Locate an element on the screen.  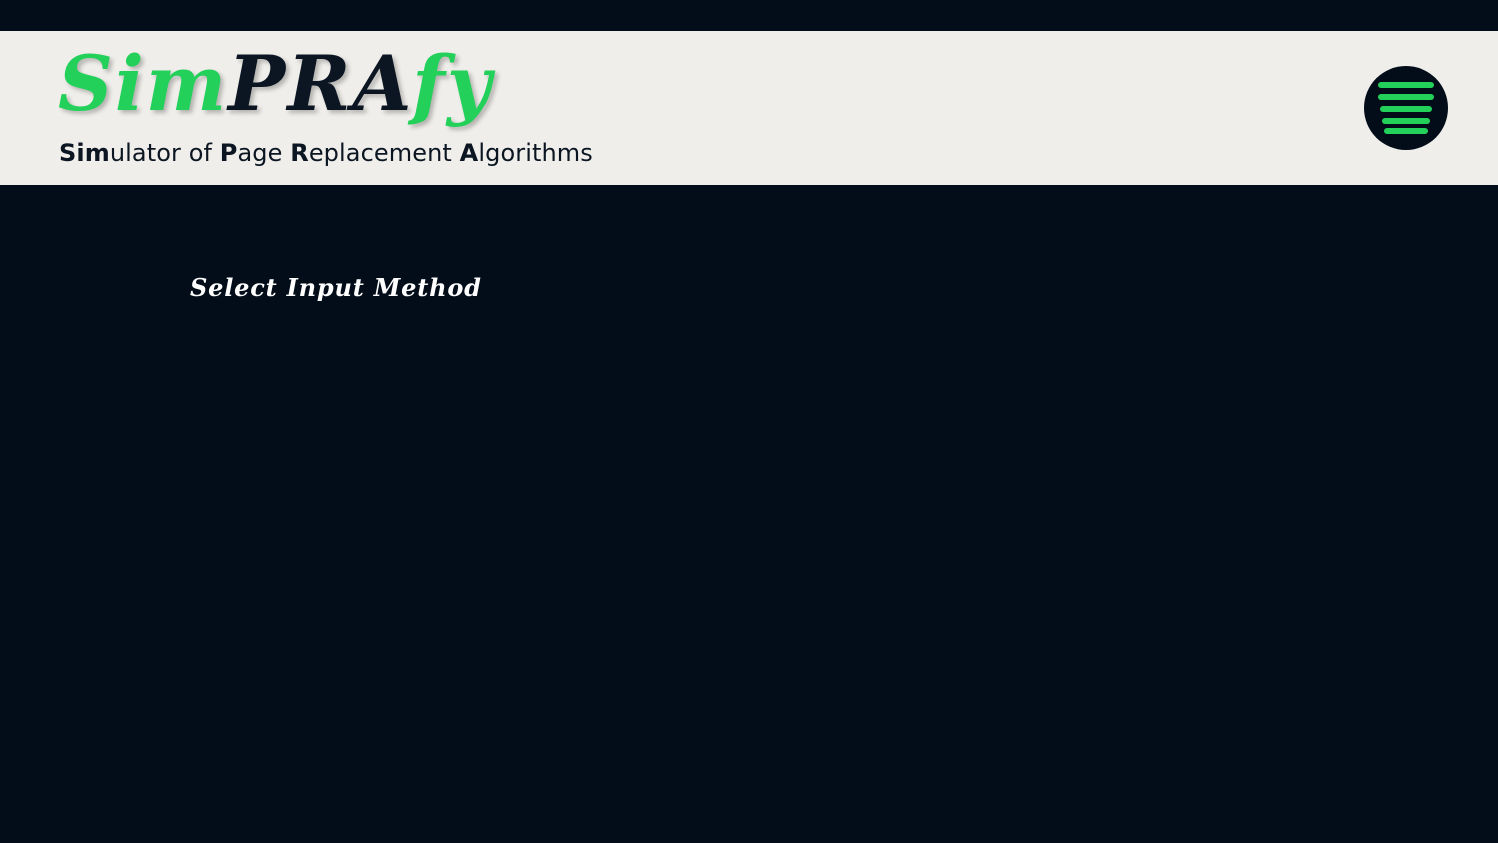
subtitle-text-ulator: ulator of is located at coordinates (164, 153).